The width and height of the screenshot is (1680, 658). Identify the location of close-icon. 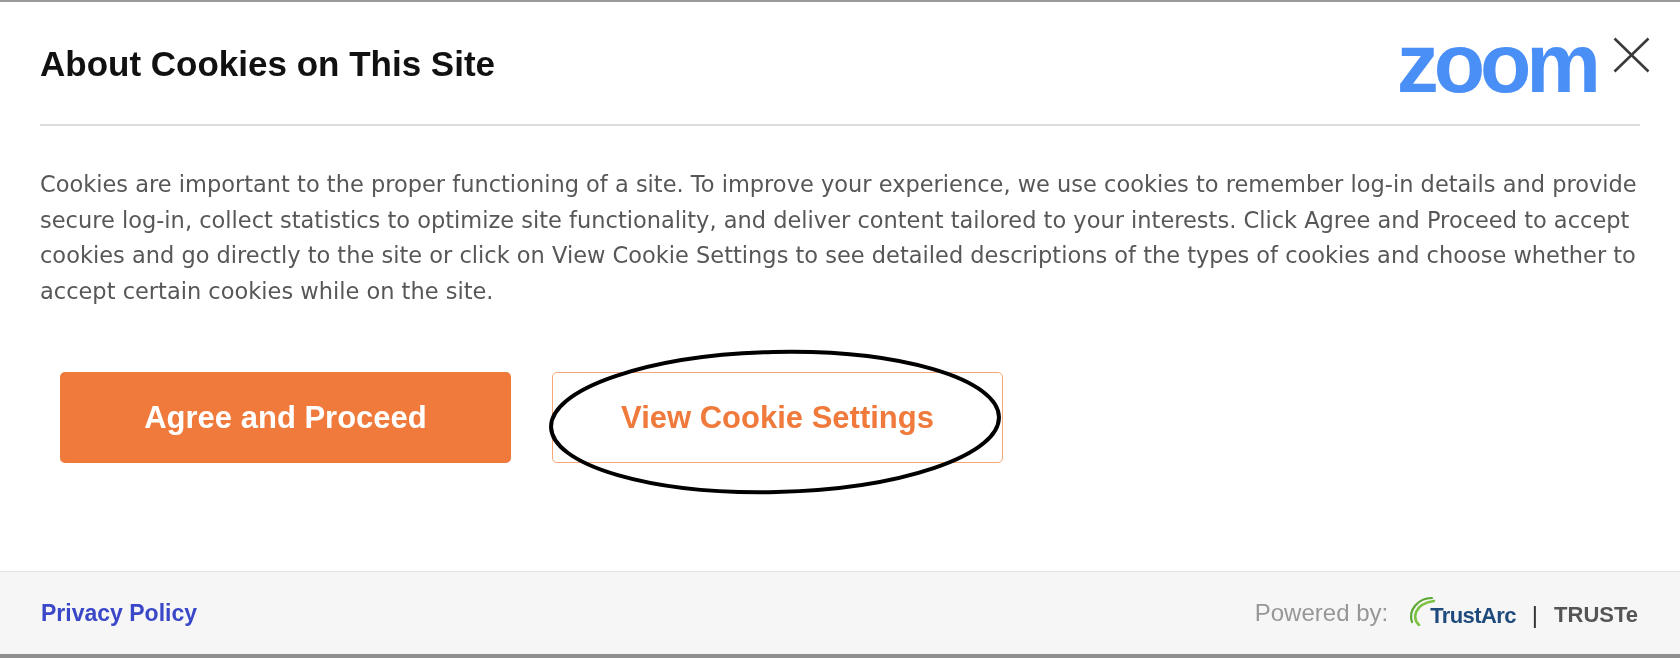
(1631, 55).